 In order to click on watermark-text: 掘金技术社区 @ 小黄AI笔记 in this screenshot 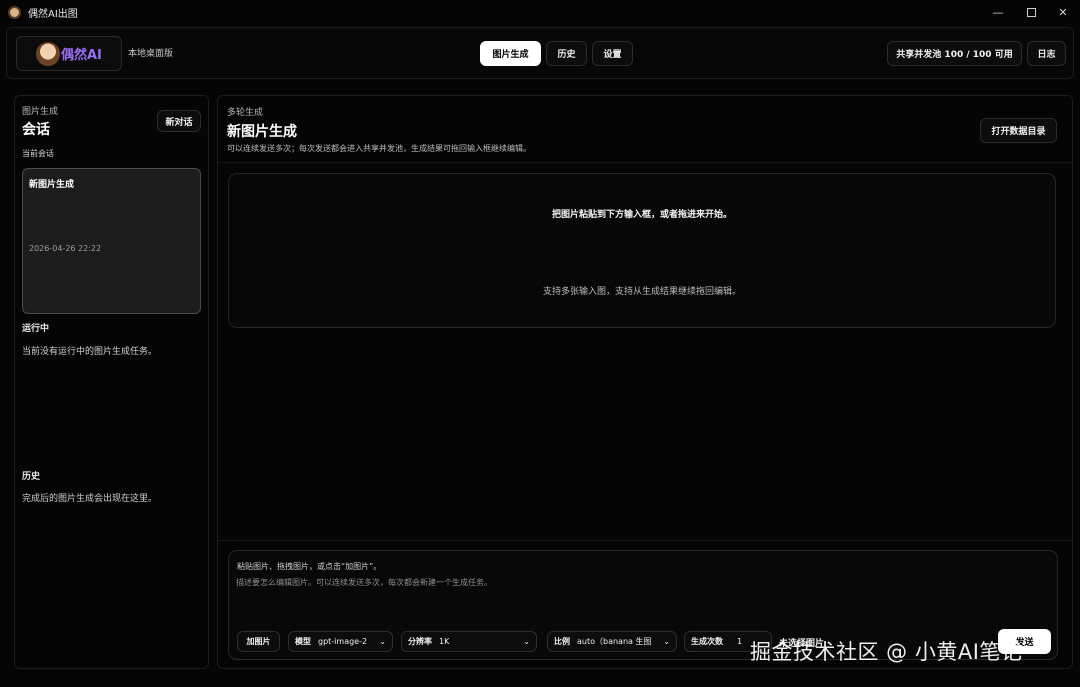, I will do `click(886, 652)`.